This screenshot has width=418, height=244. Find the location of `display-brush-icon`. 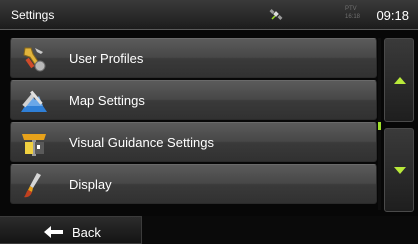

display-brush-icon is located at coordinates (32, 185).